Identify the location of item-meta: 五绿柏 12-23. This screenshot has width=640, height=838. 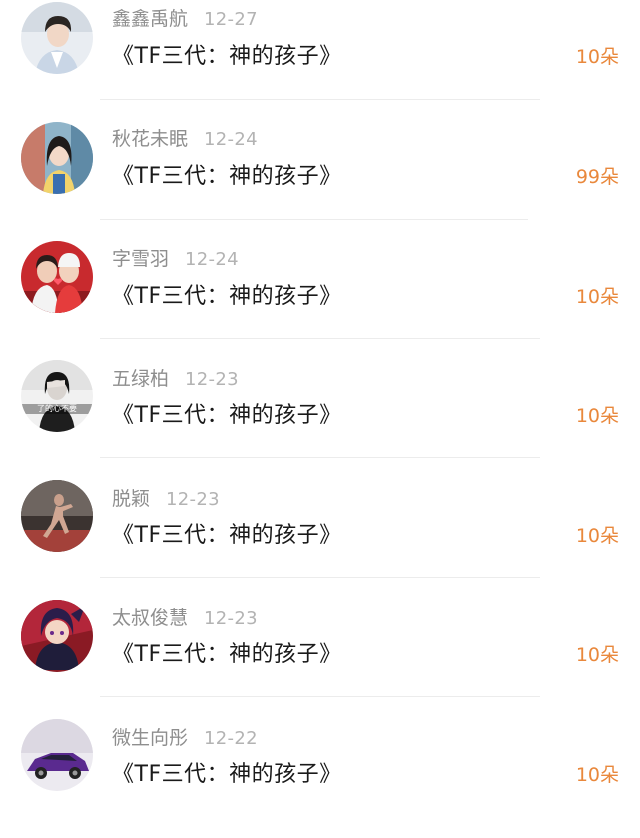
(175, 379).